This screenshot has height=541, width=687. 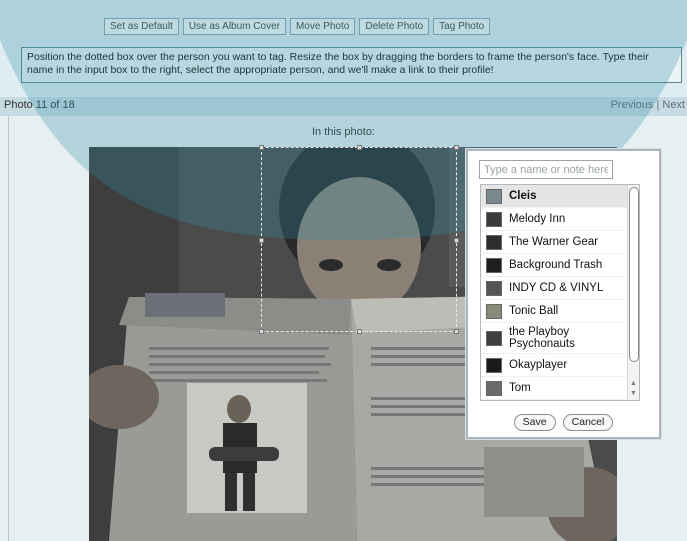 What do you see at coordinates (462, 26) in the screenshot?
I see `tag-photo-button: Tag Photo` at bounding box center [462, 26].